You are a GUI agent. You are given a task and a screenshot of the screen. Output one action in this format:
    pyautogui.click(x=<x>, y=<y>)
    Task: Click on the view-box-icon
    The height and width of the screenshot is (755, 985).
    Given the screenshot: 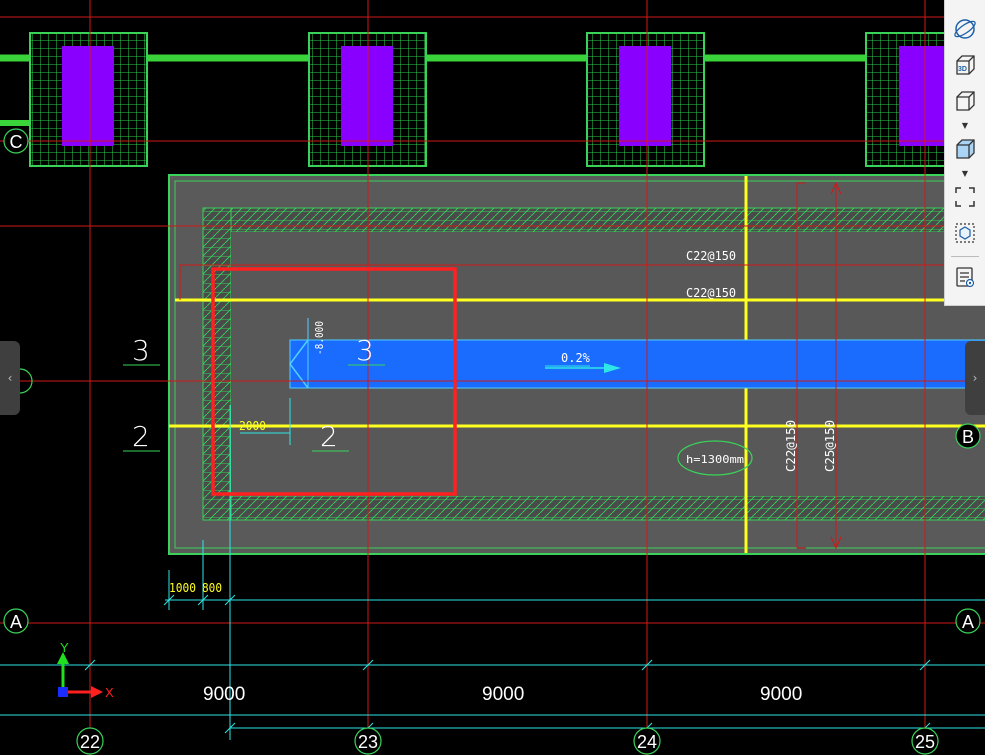 What is the action you would take?
    pyautogui.click(x=965, y=233)
    